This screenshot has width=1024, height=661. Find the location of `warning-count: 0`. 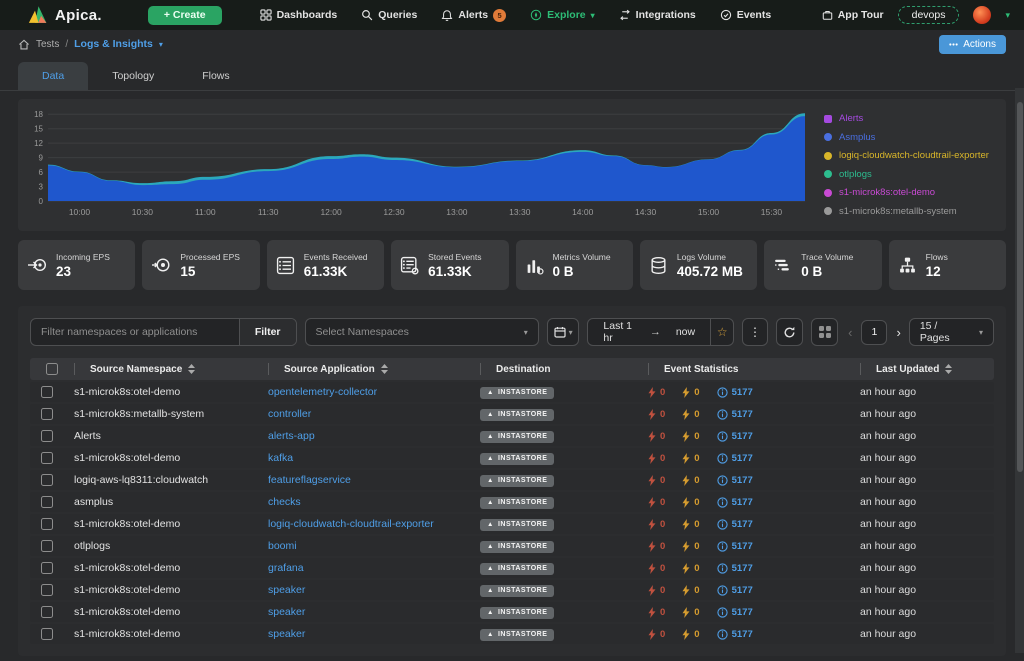

warning-count: 0 is located at coordinates (691, 502).